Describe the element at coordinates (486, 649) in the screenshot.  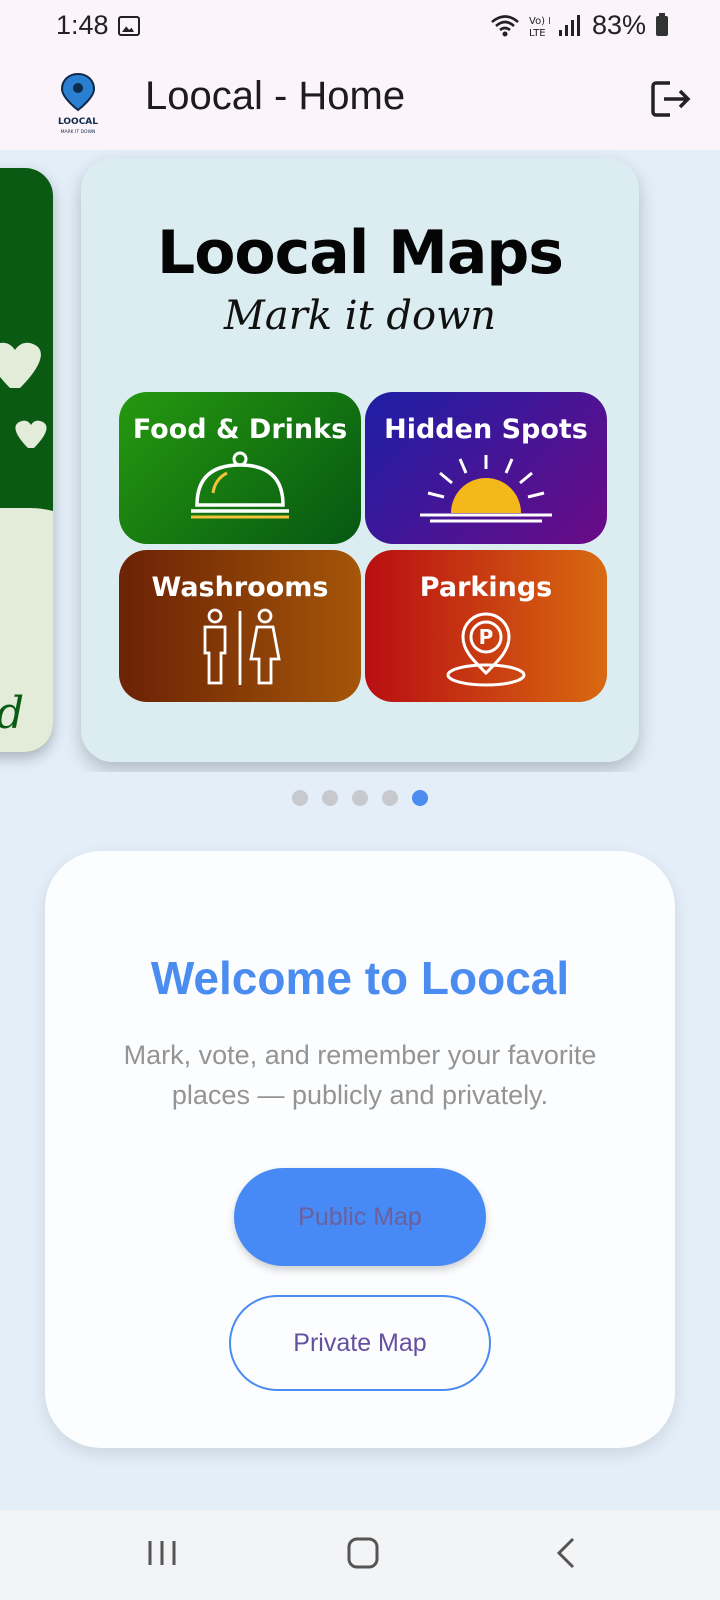
I see `parking-pin-icon: P` at that location.